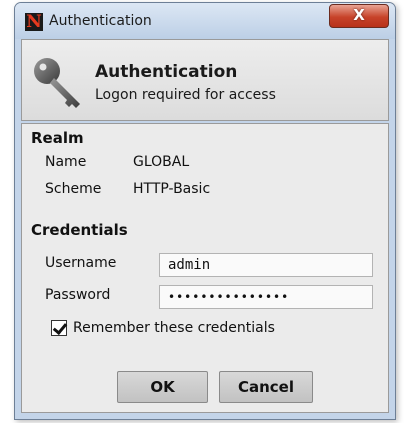 The height and width of the screenshot is (423, 406). I want to click on cancel-button: Cancel, so click(266, 387).